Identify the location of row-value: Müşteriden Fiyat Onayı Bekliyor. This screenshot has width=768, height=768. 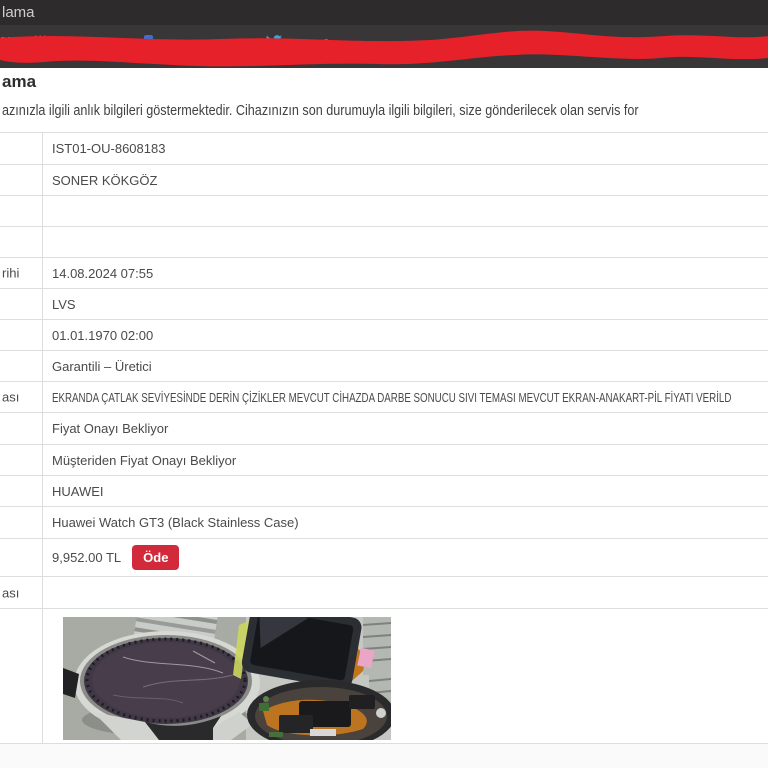
(144, 460).